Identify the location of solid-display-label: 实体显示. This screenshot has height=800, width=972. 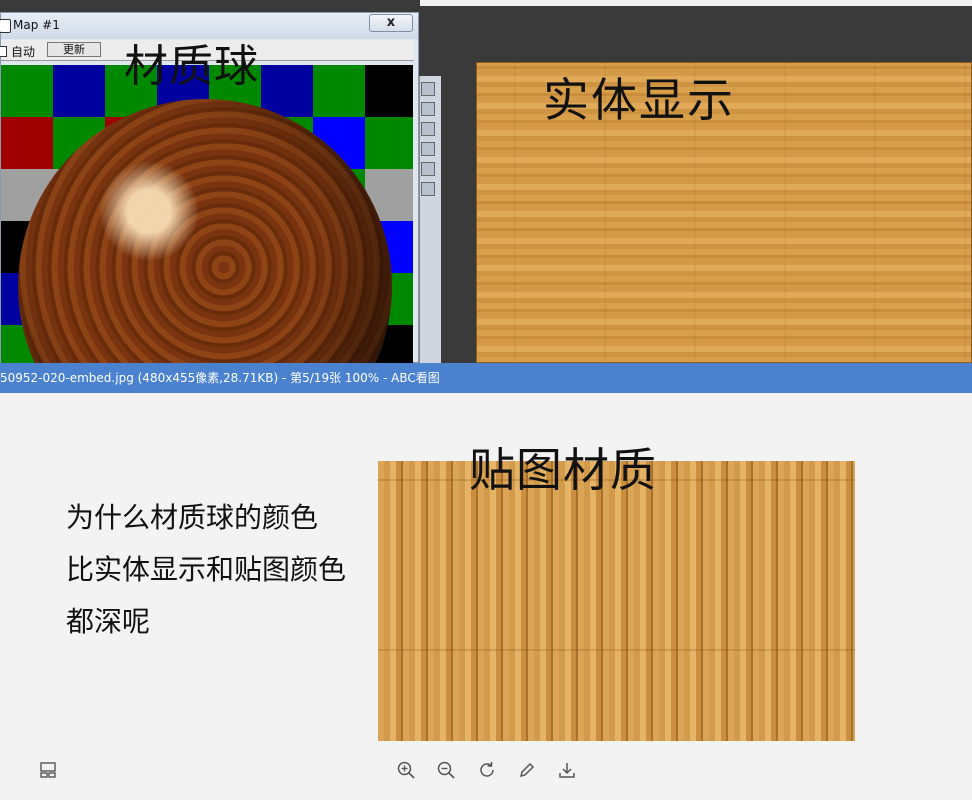
(639, 100).